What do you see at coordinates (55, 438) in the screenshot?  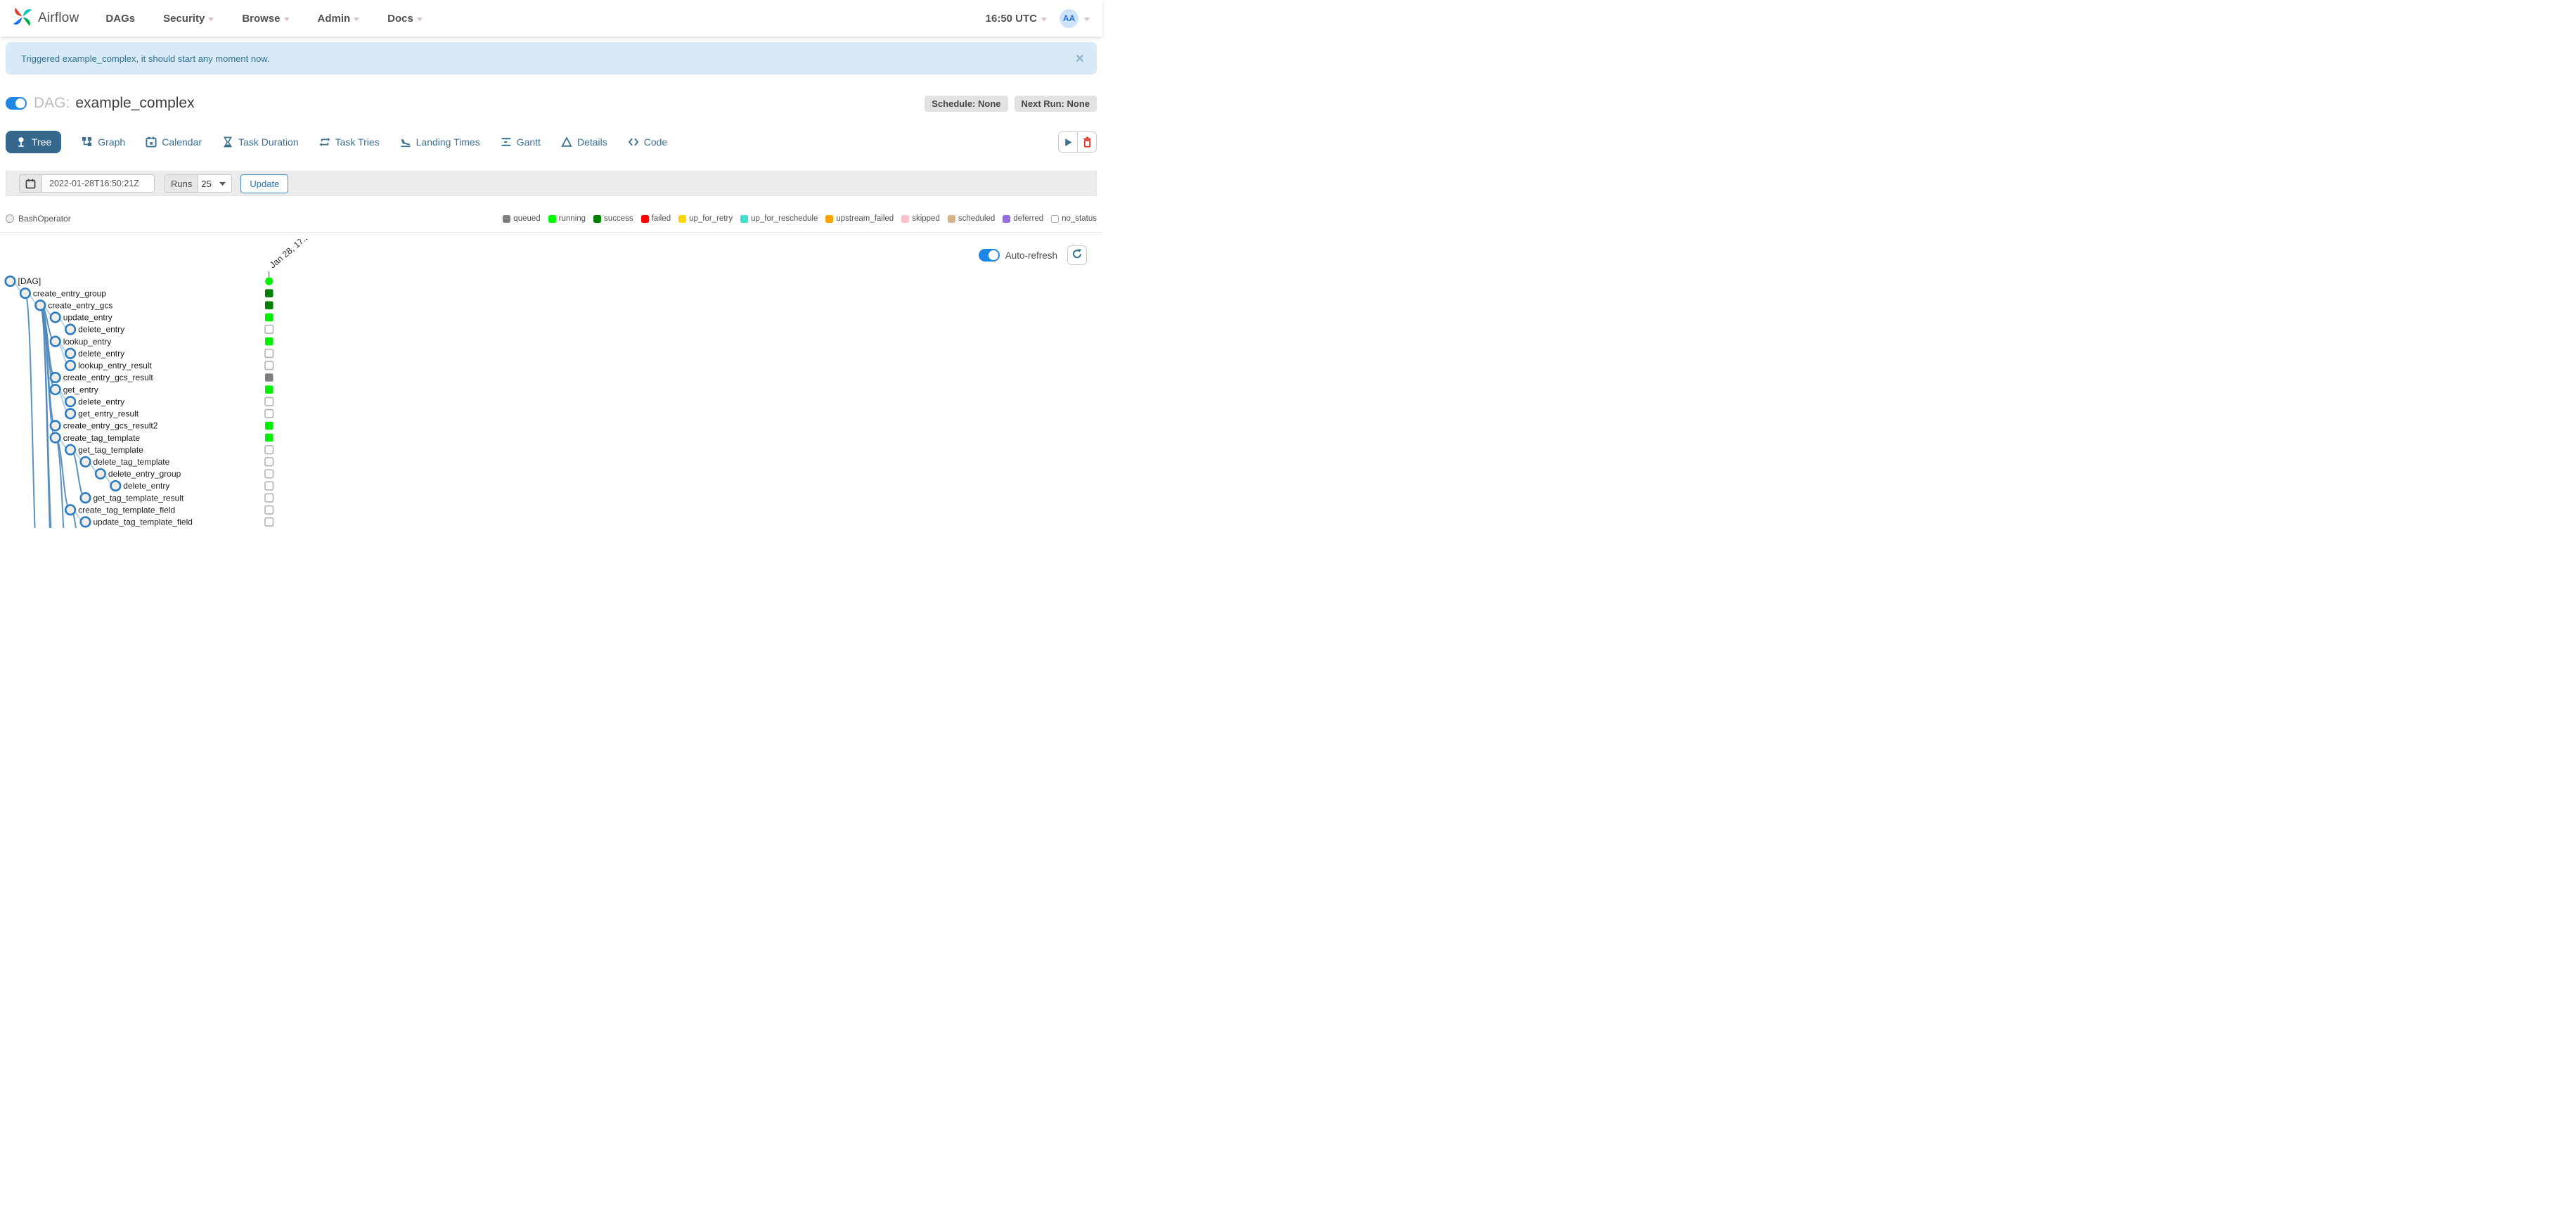 I see `tree-node-create_tag_template` at bounding box center [55, 438].